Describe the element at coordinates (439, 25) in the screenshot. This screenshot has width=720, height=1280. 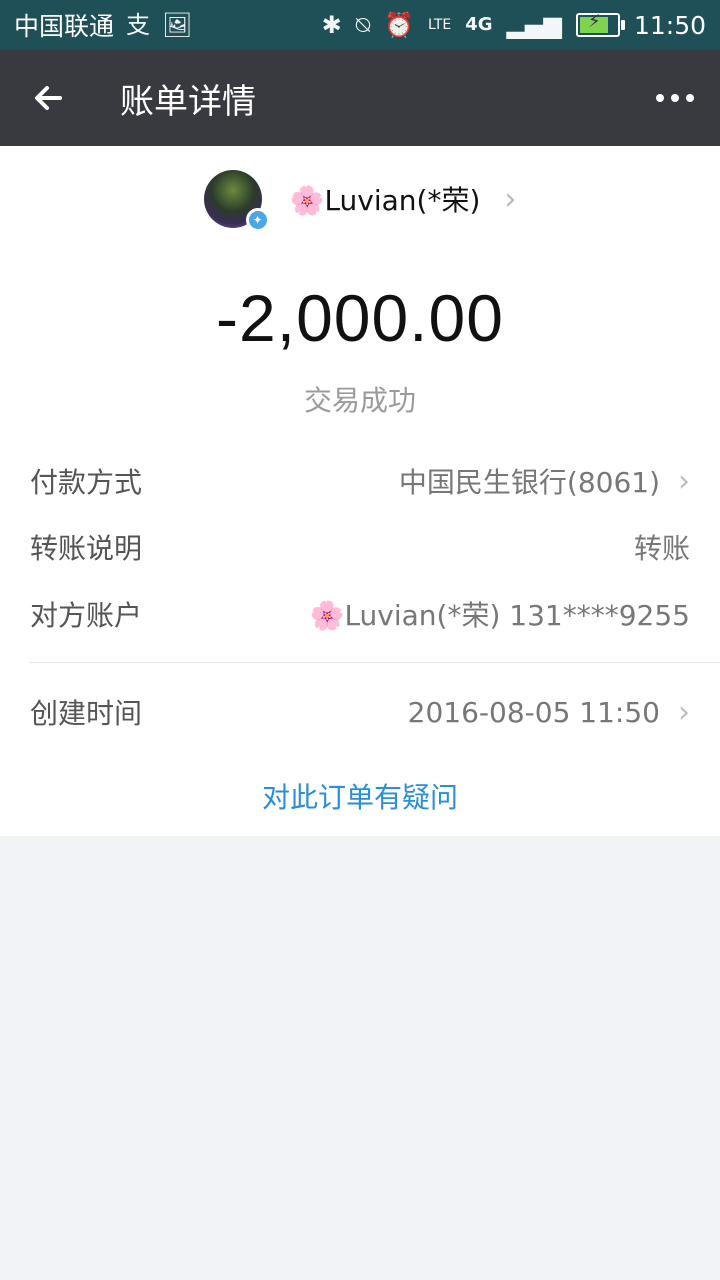
I see `lte-label: LTE` at that location.